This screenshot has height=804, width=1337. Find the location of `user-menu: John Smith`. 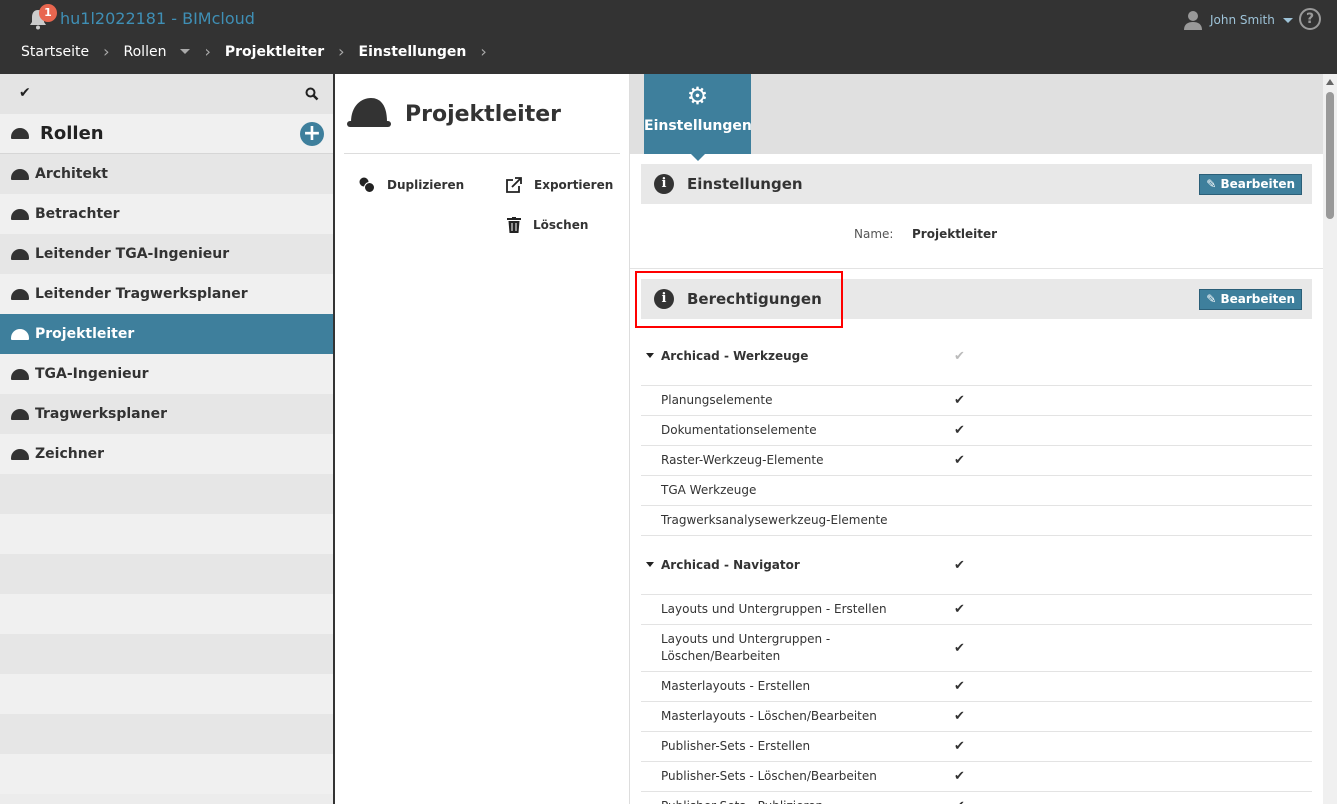

user-menu: John Smith is located at coordinates (1238, 20).